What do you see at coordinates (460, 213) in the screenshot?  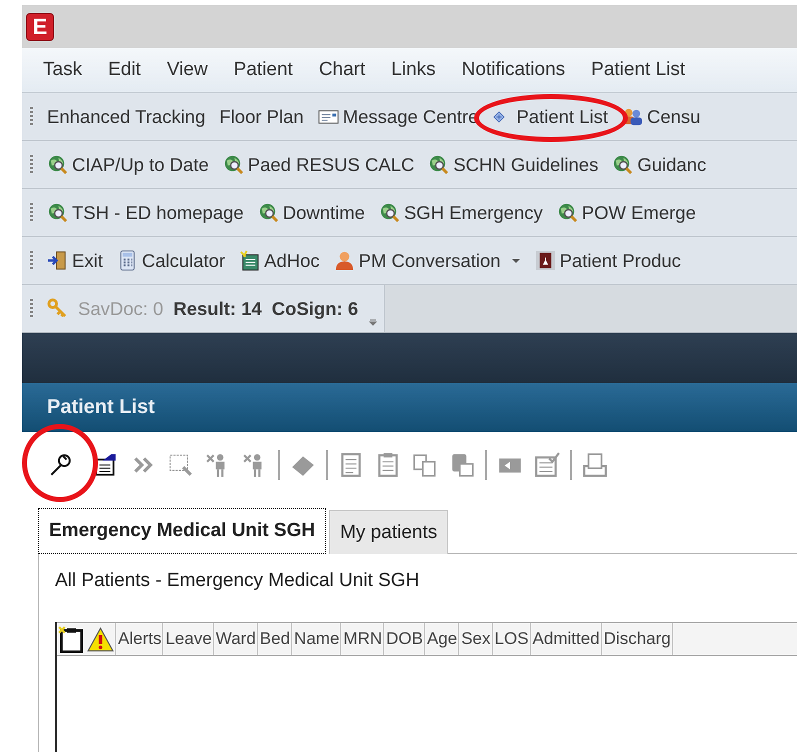 I see `toolbar-button: SGH Emergency` at bounding box center [460, 213].